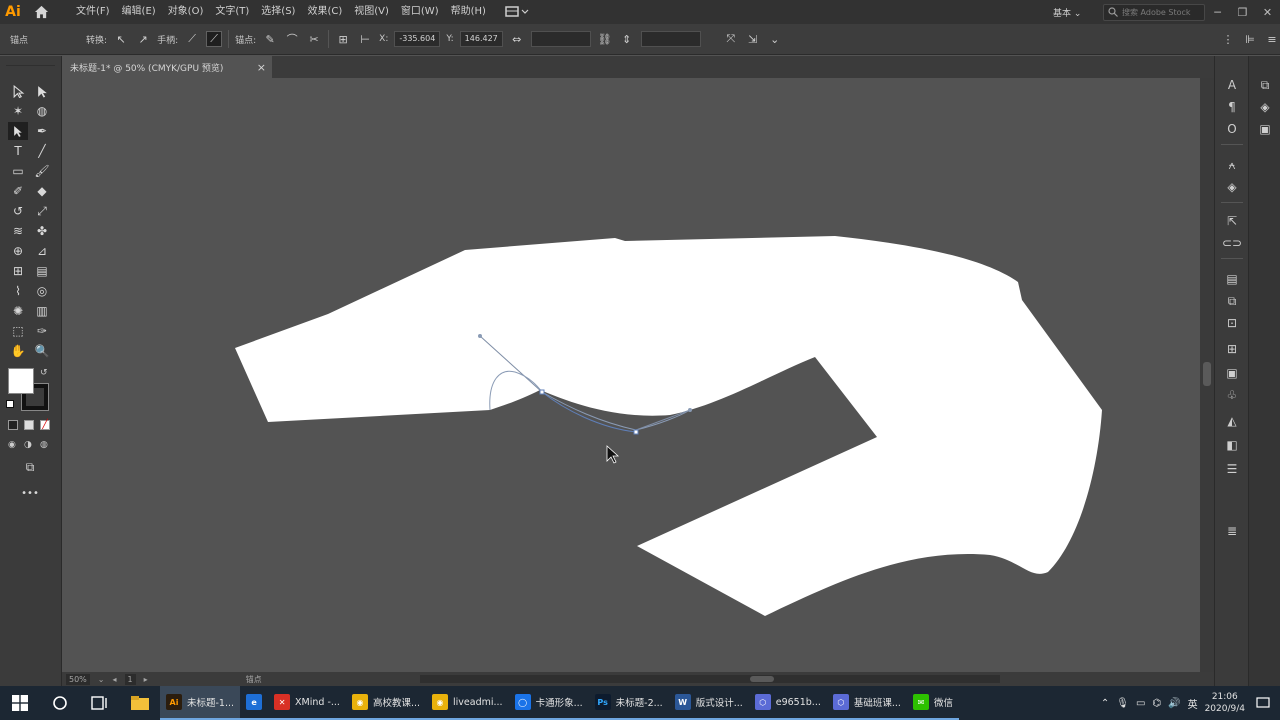  I want to click on puppet-warp-tool-icon: ✤, so click(42, 231).